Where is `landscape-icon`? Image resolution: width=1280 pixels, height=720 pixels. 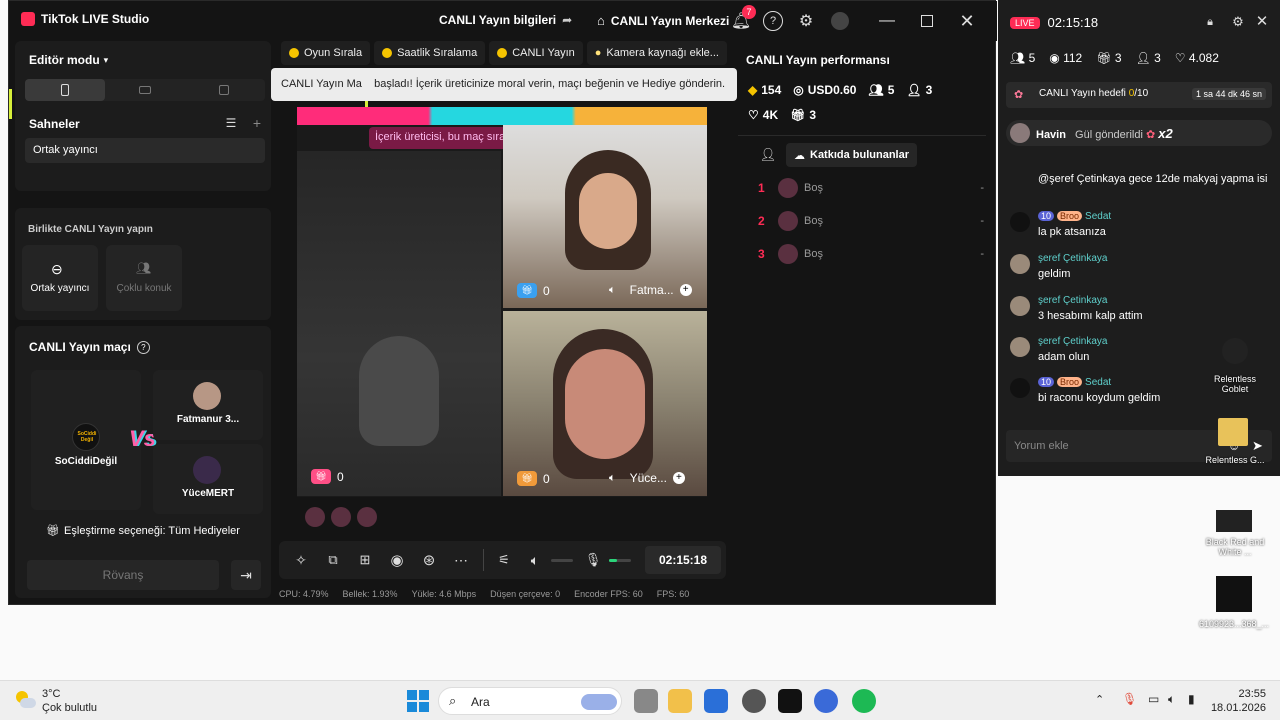
landscape-icon is located at coordinates (145, 90).